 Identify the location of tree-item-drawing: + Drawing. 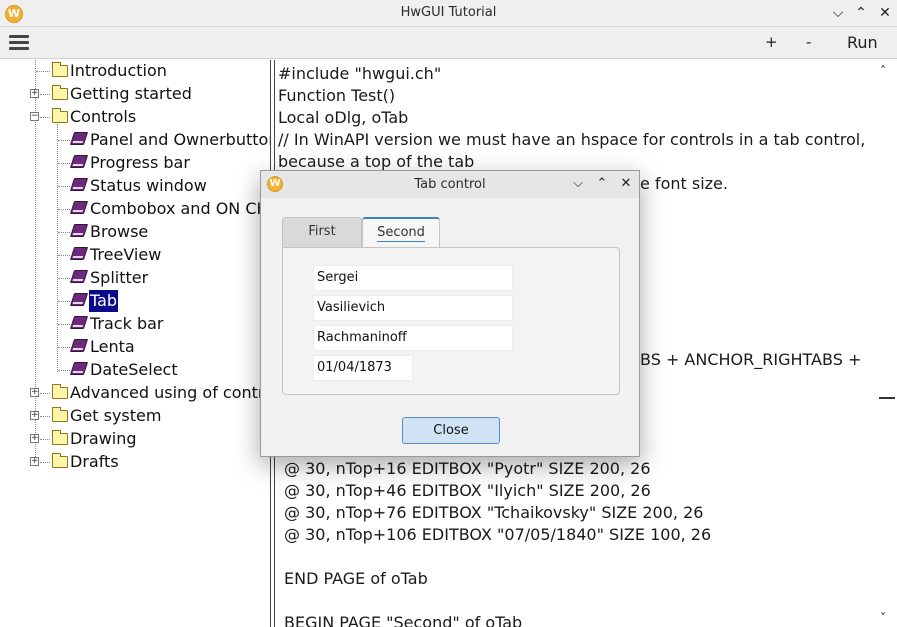
(135, 439).